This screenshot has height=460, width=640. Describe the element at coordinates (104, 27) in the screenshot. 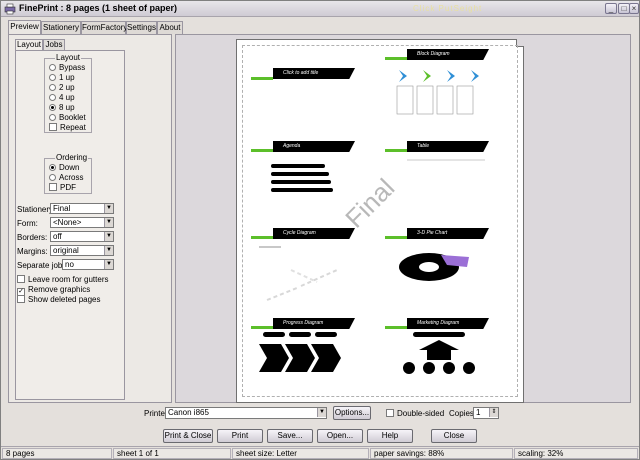

I see `tab-formfactory: FormFactory` at that location.